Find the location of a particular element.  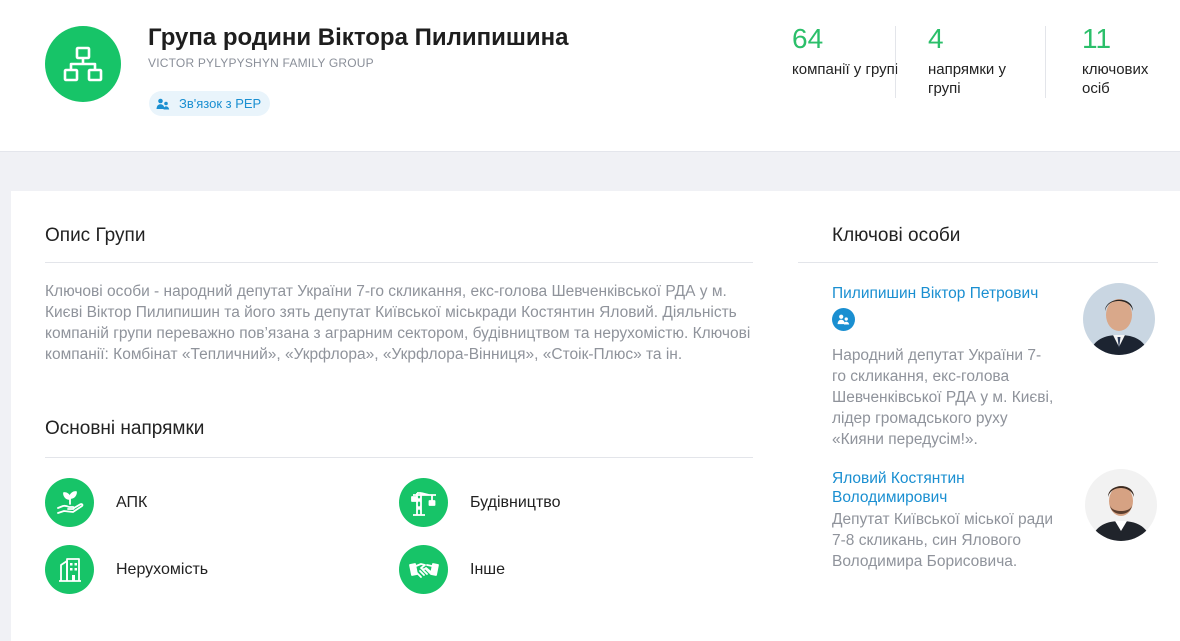

person-name-link: Яловий Костянтин Володимирович is located at coordinates (947, 488).